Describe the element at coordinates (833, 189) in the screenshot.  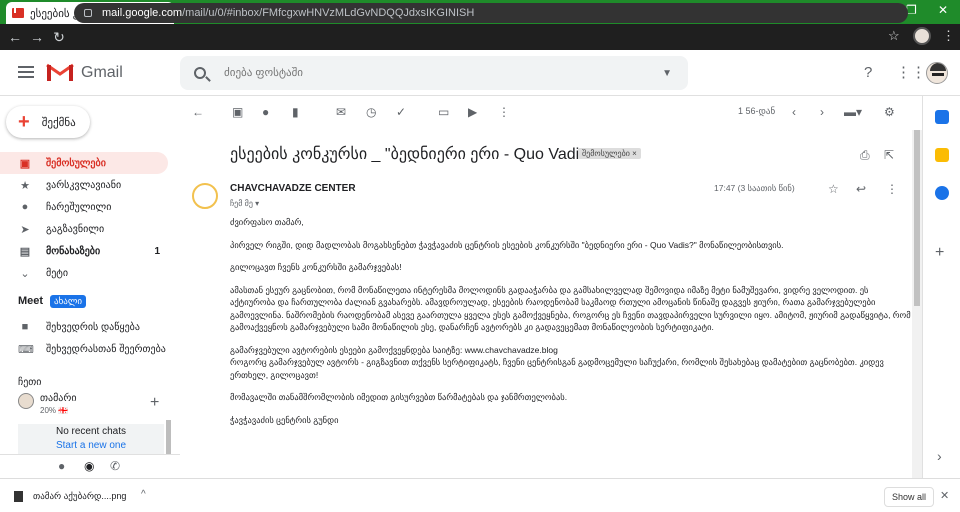
I see `star-message-icon: ☆` at that location.